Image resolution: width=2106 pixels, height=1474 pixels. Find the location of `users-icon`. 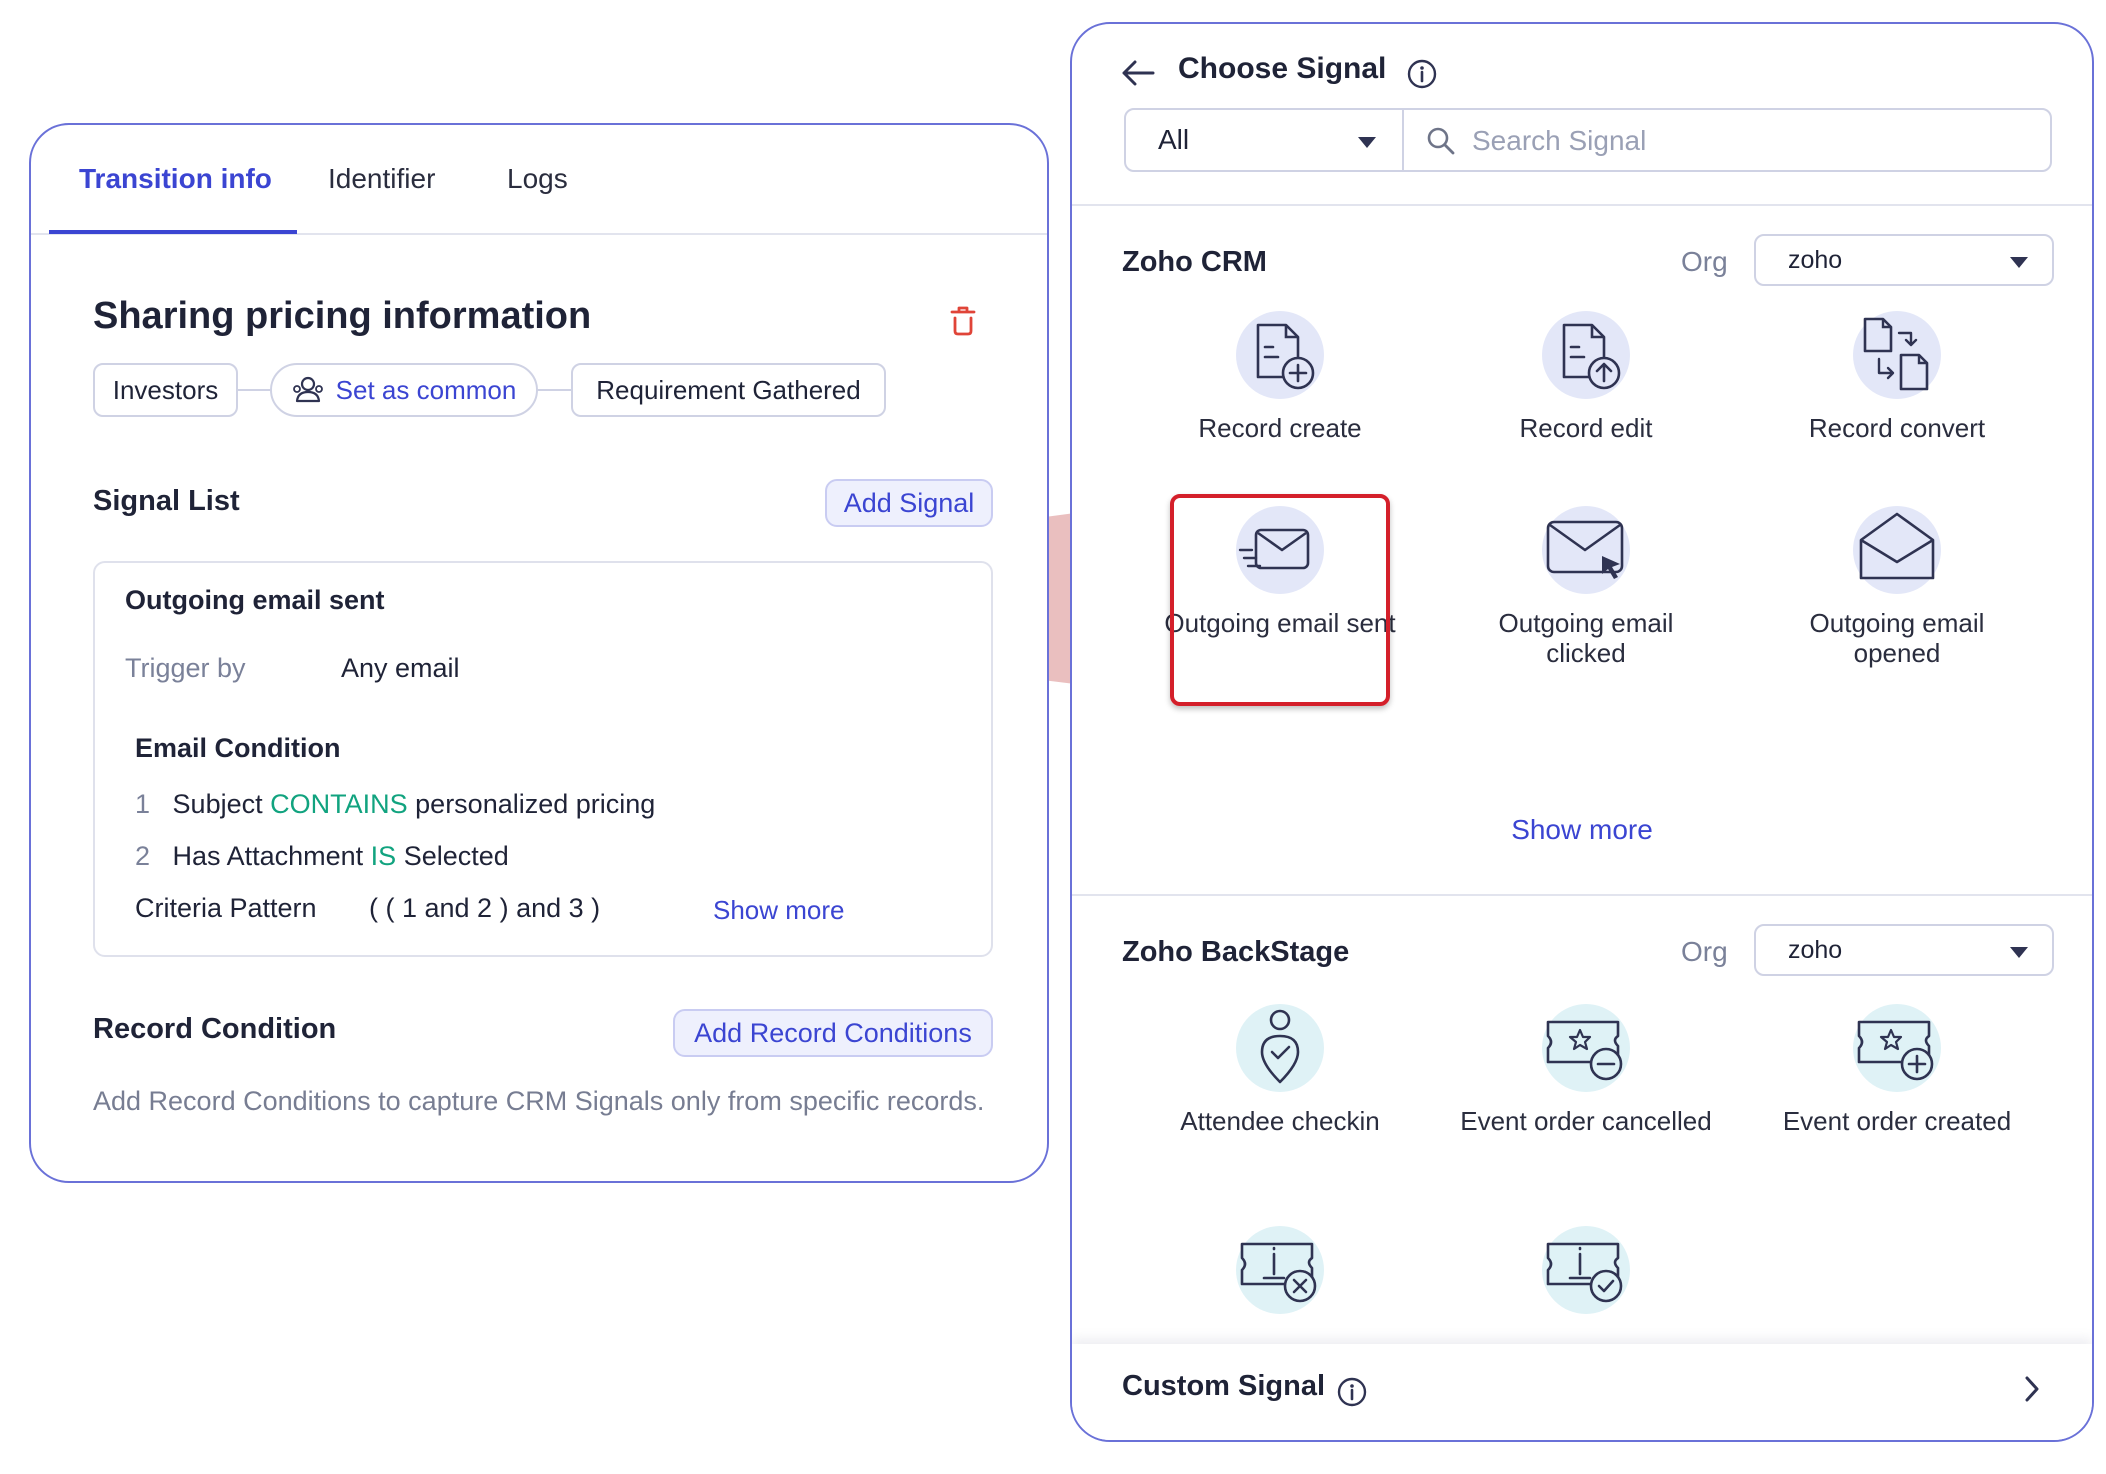

users-icon is located at coordinates (307, 389).